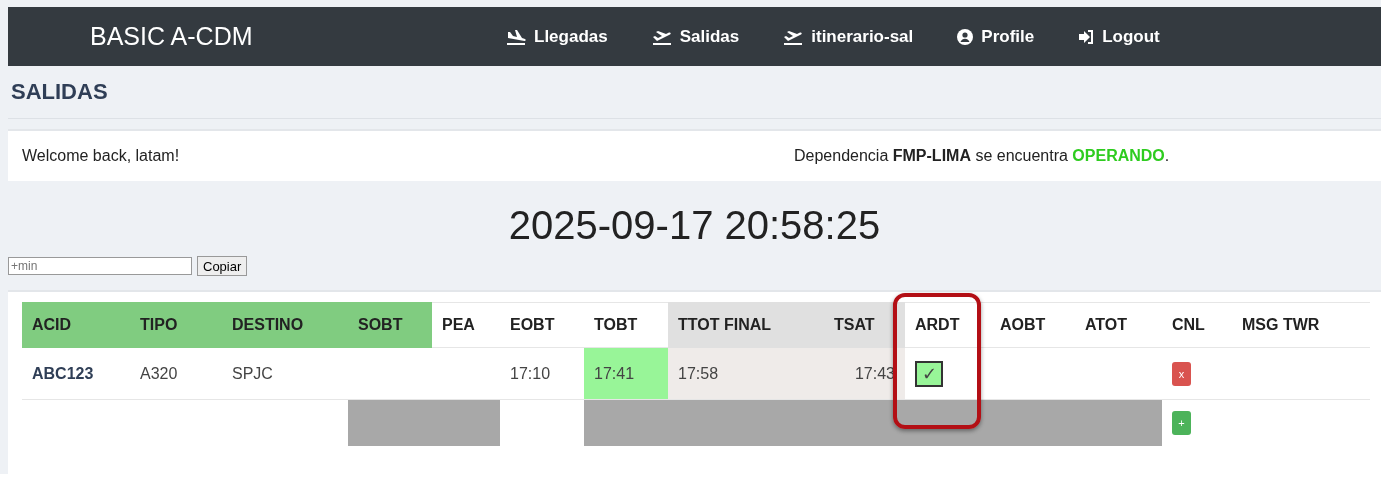 The width and height of the screenshot is (1381, 481). Describe the element at coordinates (542, 325) in the screenshot. I see `column-header: EOBT` at that location.